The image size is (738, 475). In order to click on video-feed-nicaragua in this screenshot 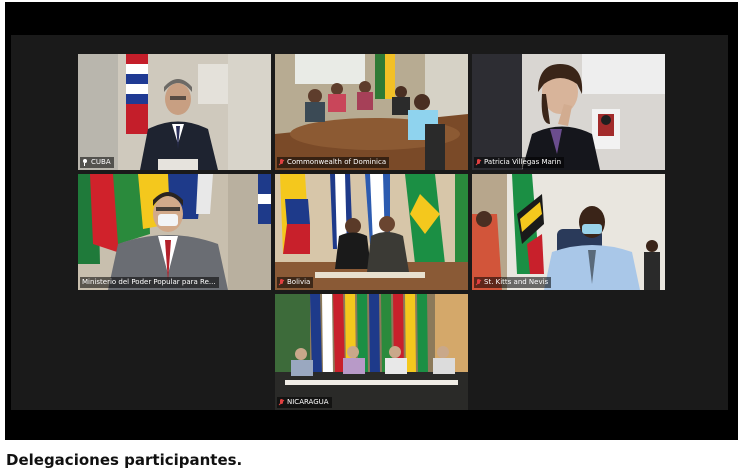, I will do `click(371, 352)`.